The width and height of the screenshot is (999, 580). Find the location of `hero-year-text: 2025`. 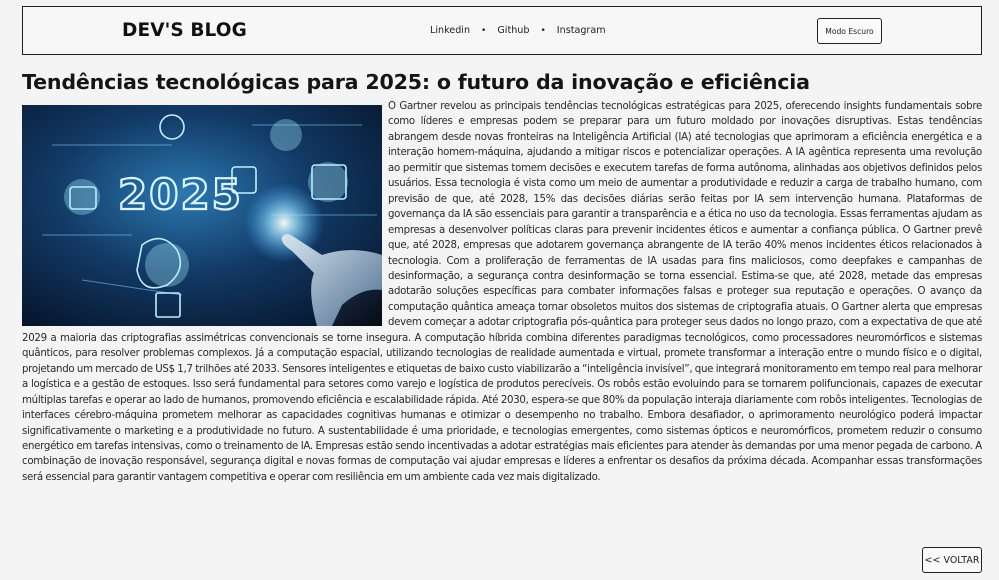

hero-year-text: 2025 is located at coordinates (180, 194).